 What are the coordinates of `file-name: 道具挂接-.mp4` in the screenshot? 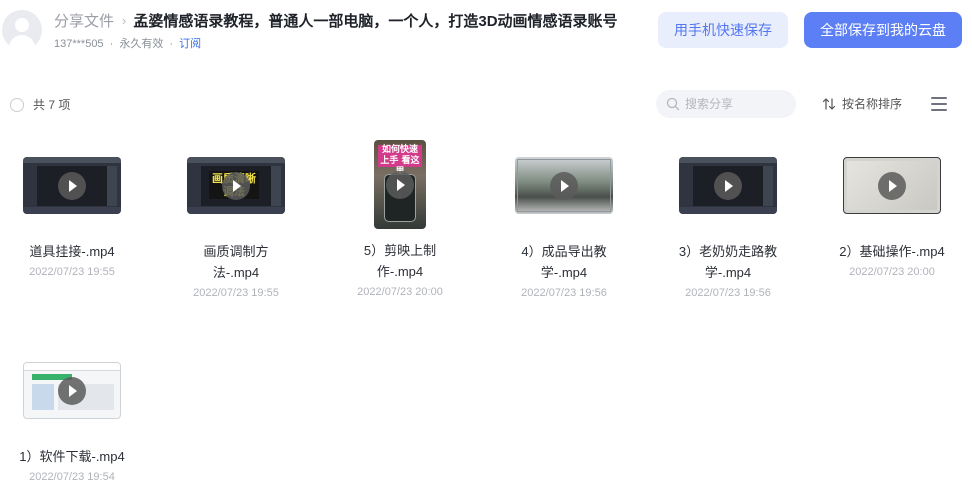 It's located at (72, 251).